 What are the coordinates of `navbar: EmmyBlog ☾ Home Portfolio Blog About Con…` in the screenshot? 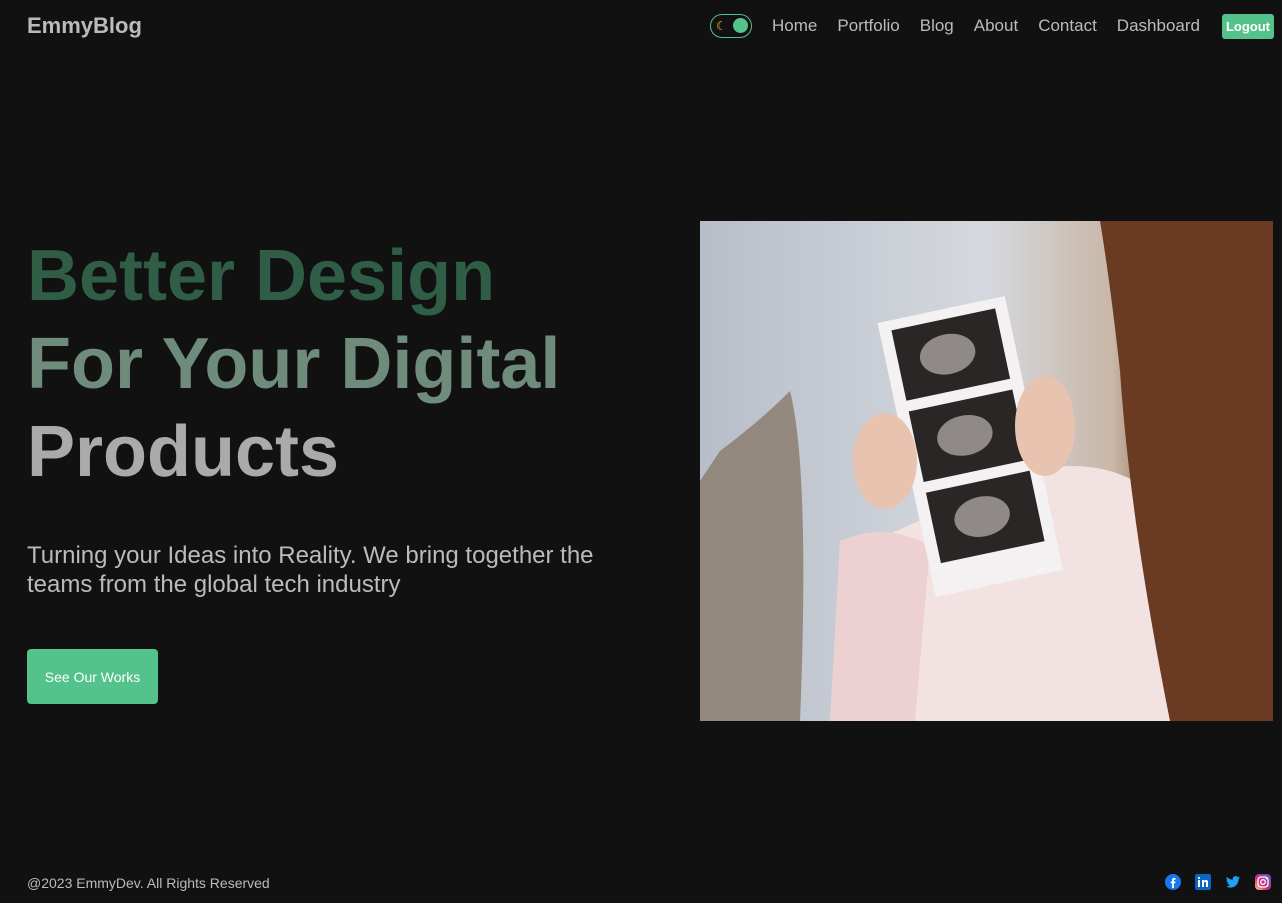 It's located at (641, 26).